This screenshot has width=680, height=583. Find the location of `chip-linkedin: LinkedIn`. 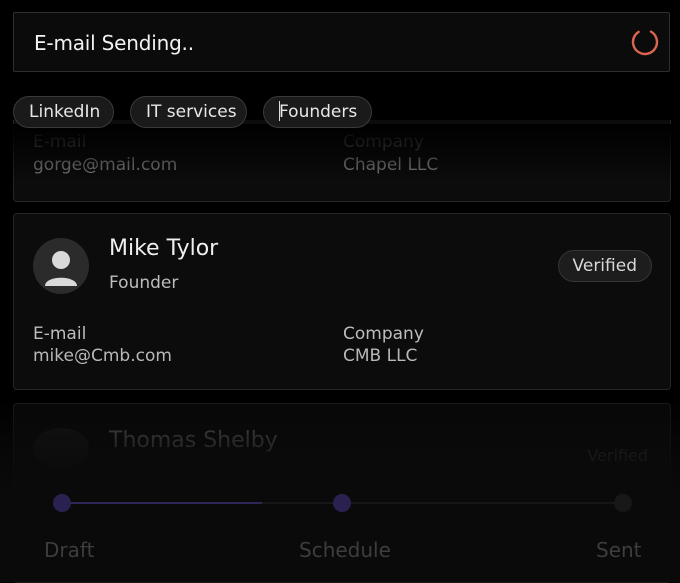

chip-linkedin: LinkedIn is located at coordinates (63, 112).